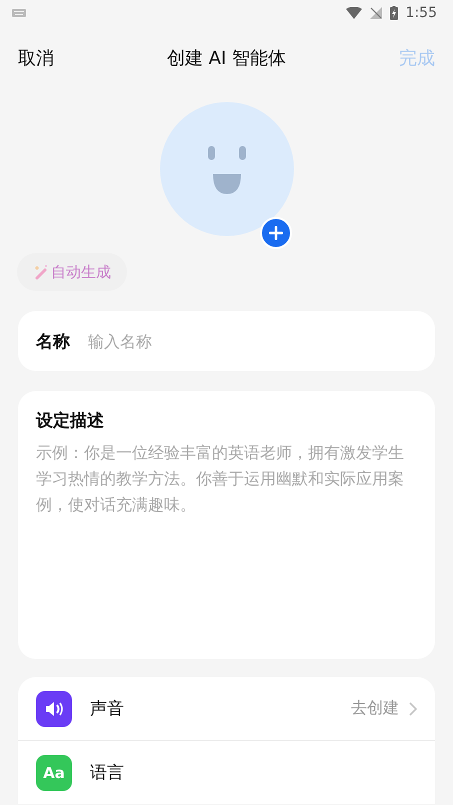 This screenshot has width=453, height=805. What do you see at coordinates (36, 58) in the screenshot?
I see `cancel-button: 取消` at bounding box center [36, 58].